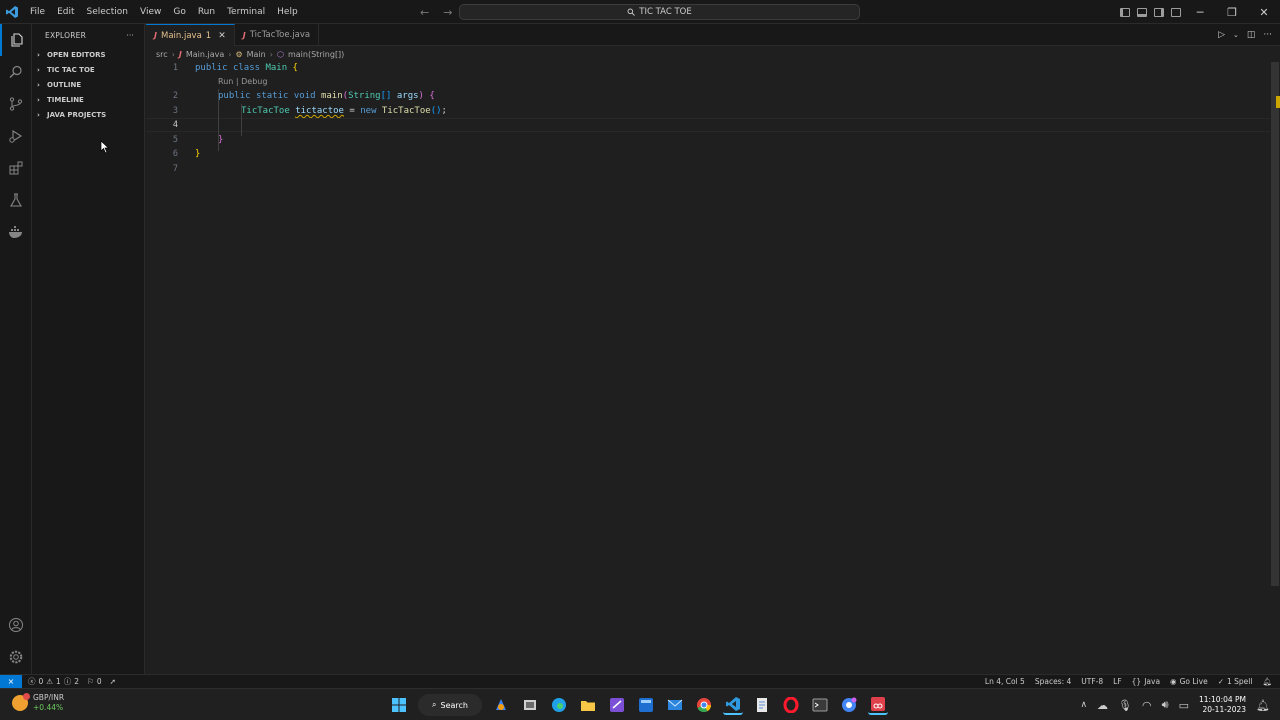 Image resolution: width=1280 pixels, height=720 pixels. I want to click on restore-icon: ❐, so click(1232, 12).